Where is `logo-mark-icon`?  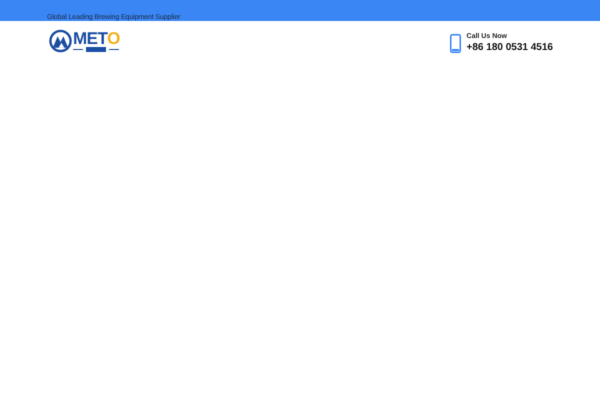 logo-mark-icon is located at coordinates (60, 41).